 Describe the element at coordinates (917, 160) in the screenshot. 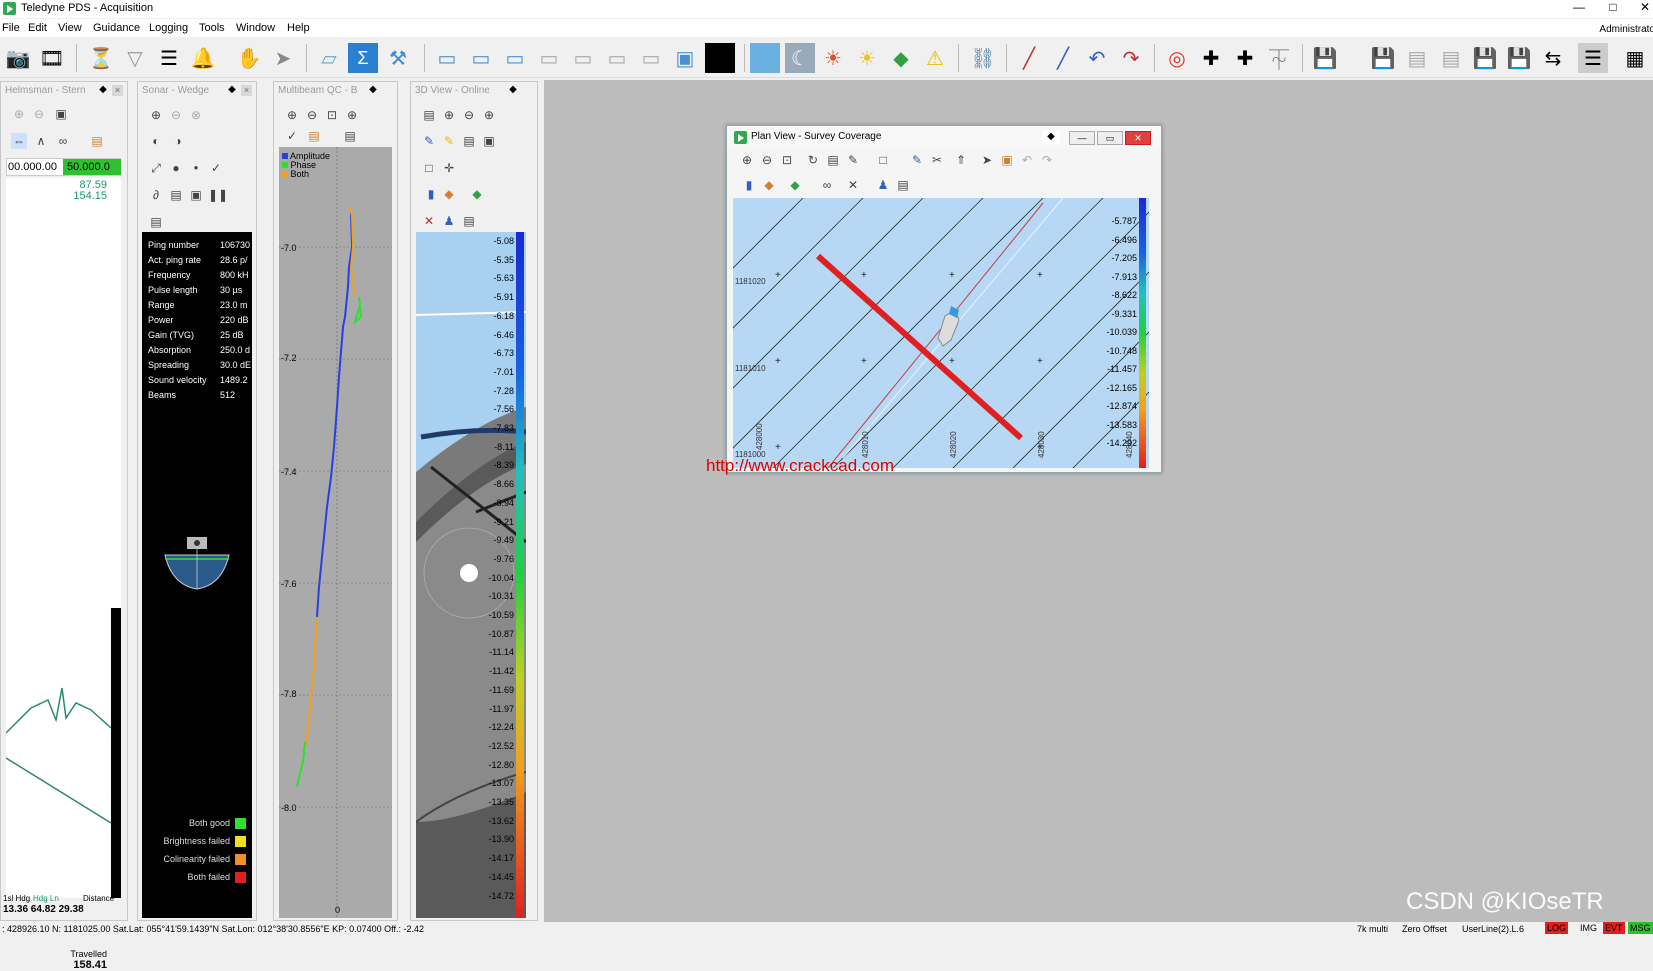

I see `pencil-icon: ✎` at that location.